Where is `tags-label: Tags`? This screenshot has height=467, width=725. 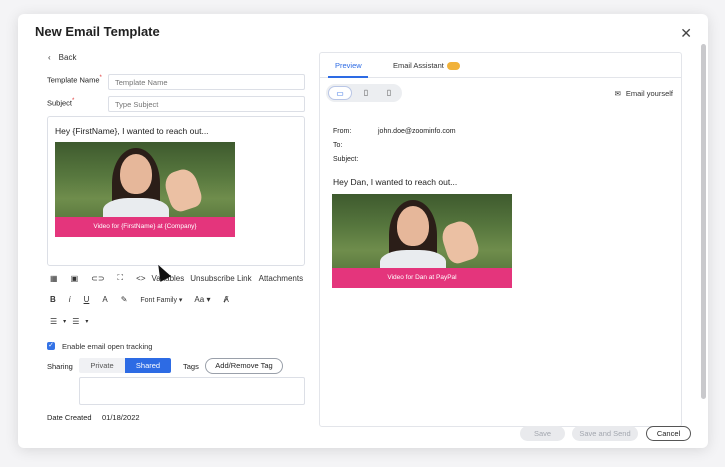 tags-label: Tags is located at coordinates (191, 366).